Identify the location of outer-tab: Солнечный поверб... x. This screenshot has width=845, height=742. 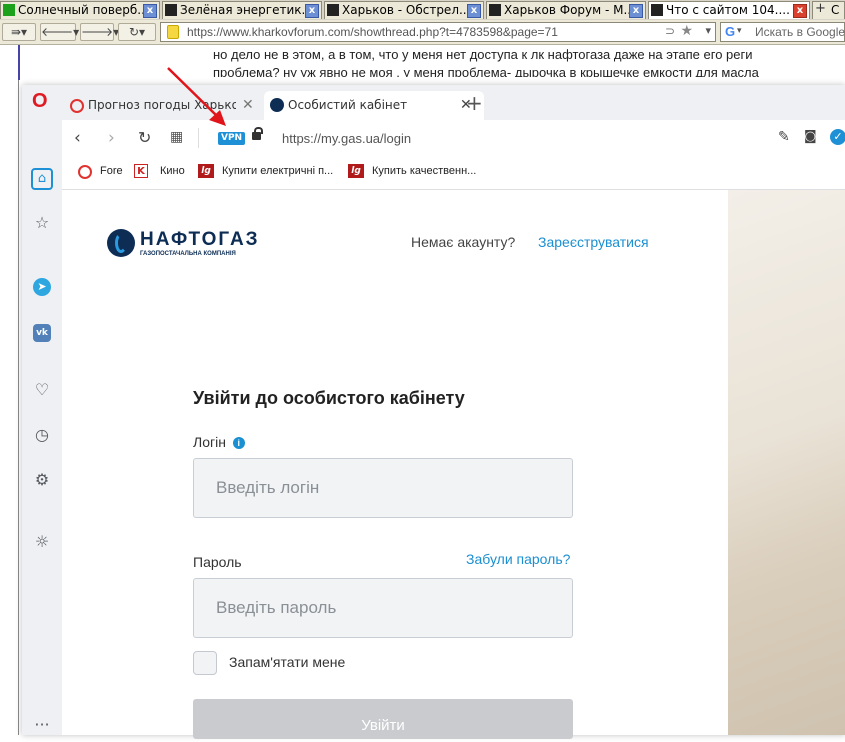
(80, 10).